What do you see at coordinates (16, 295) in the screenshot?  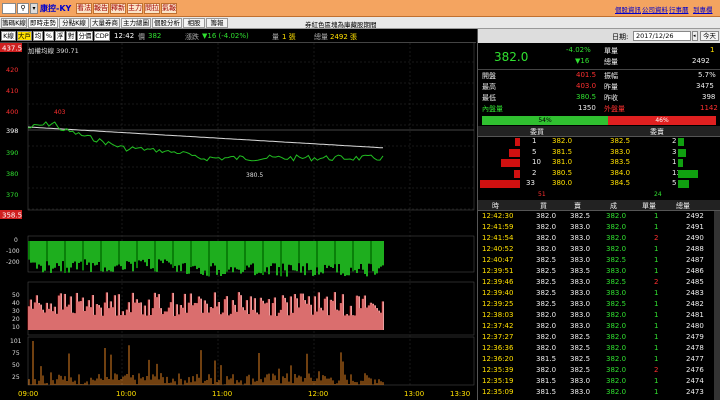 I see `ratio-axis-label: 50` at bounding box center [16, 295].